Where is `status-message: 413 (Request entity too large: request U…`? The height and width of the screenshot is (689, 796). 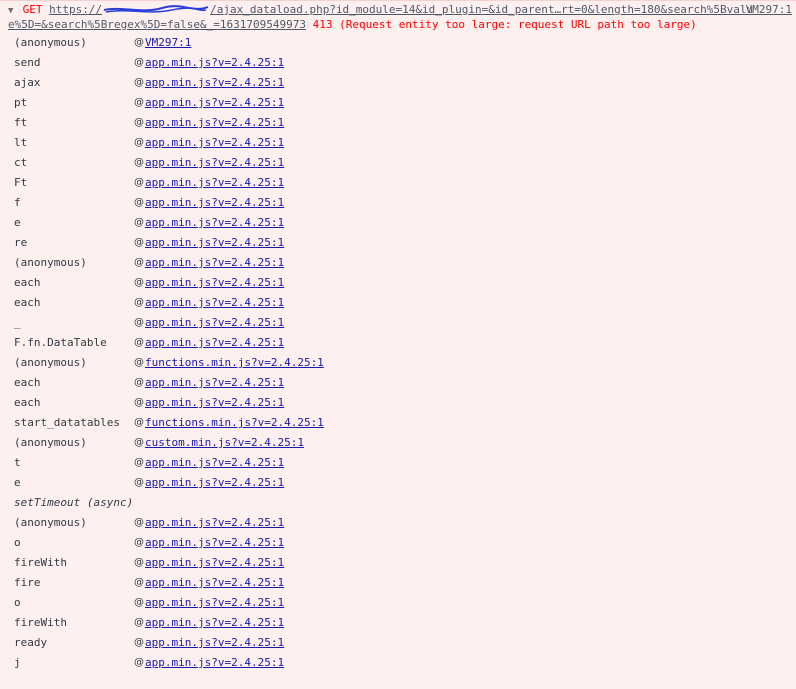 status-message: 413 (Request entity too large: request U… is located at coordinates (504, 24).